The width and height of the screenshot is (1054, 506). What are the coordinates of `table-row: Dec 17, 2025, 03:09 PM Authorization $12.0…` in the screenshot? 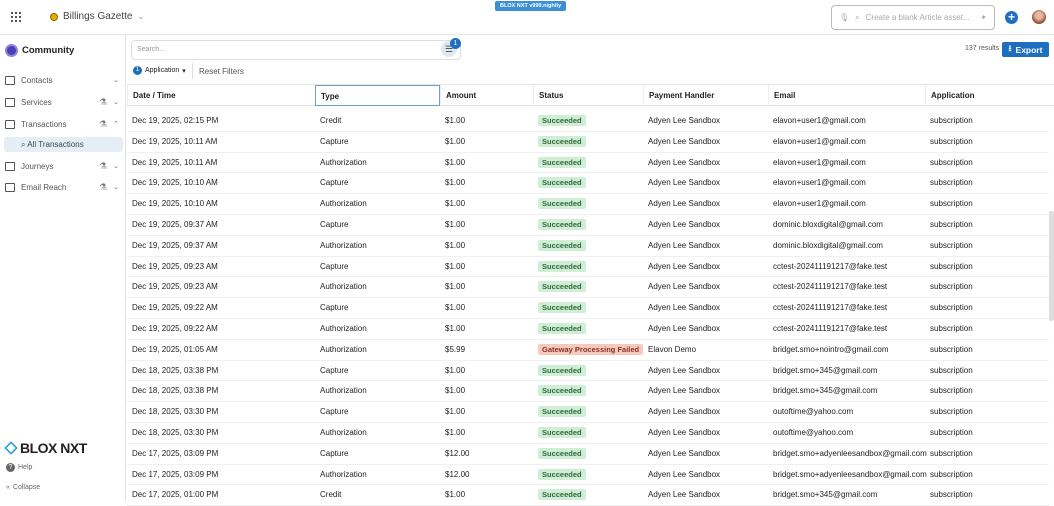 It's located at (588, 475).